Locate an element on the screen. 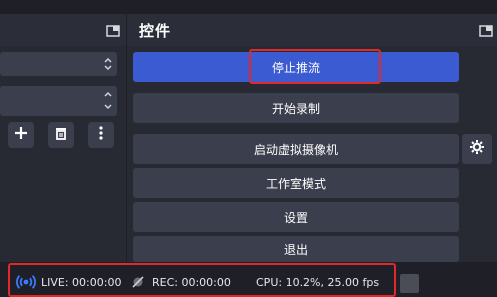  cpu-status: CPU: 10.2%, 25.00 fps is located at coordinates (318, 282).